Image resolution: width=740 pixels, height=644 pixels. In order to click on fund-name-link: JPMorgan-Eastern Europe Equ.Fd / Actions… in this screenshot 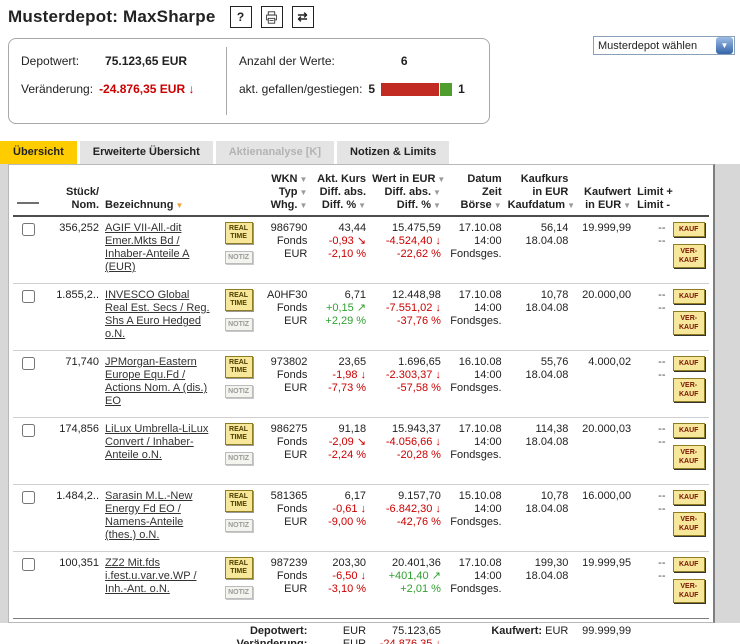, I will do `click(156, 381)`.